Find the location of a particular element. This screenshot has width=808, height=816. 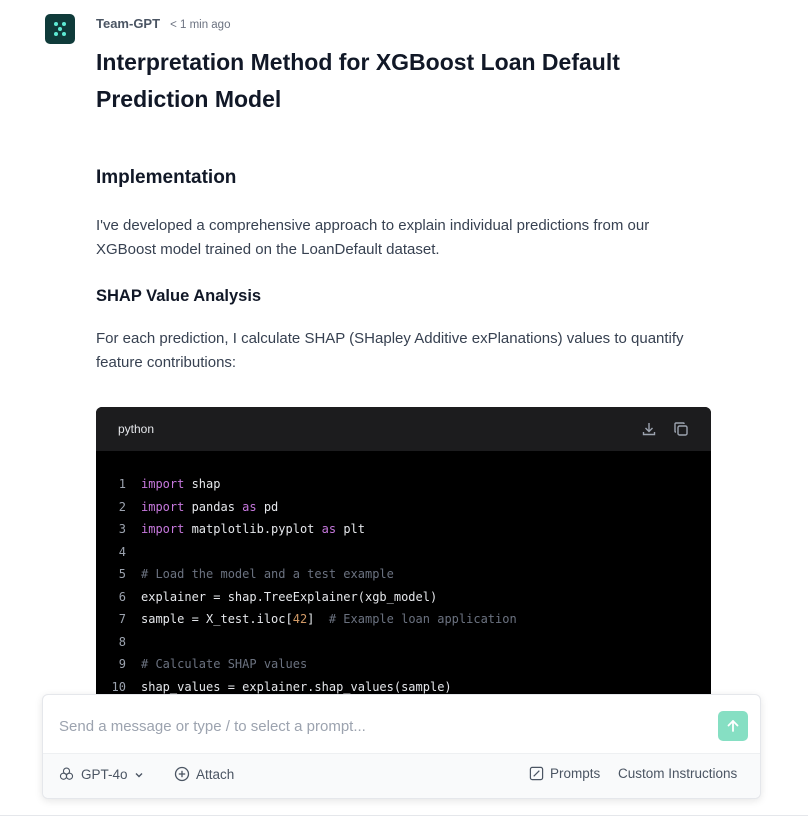

code-line: 2 import pandas as pd is located at coordinates (403, 507).